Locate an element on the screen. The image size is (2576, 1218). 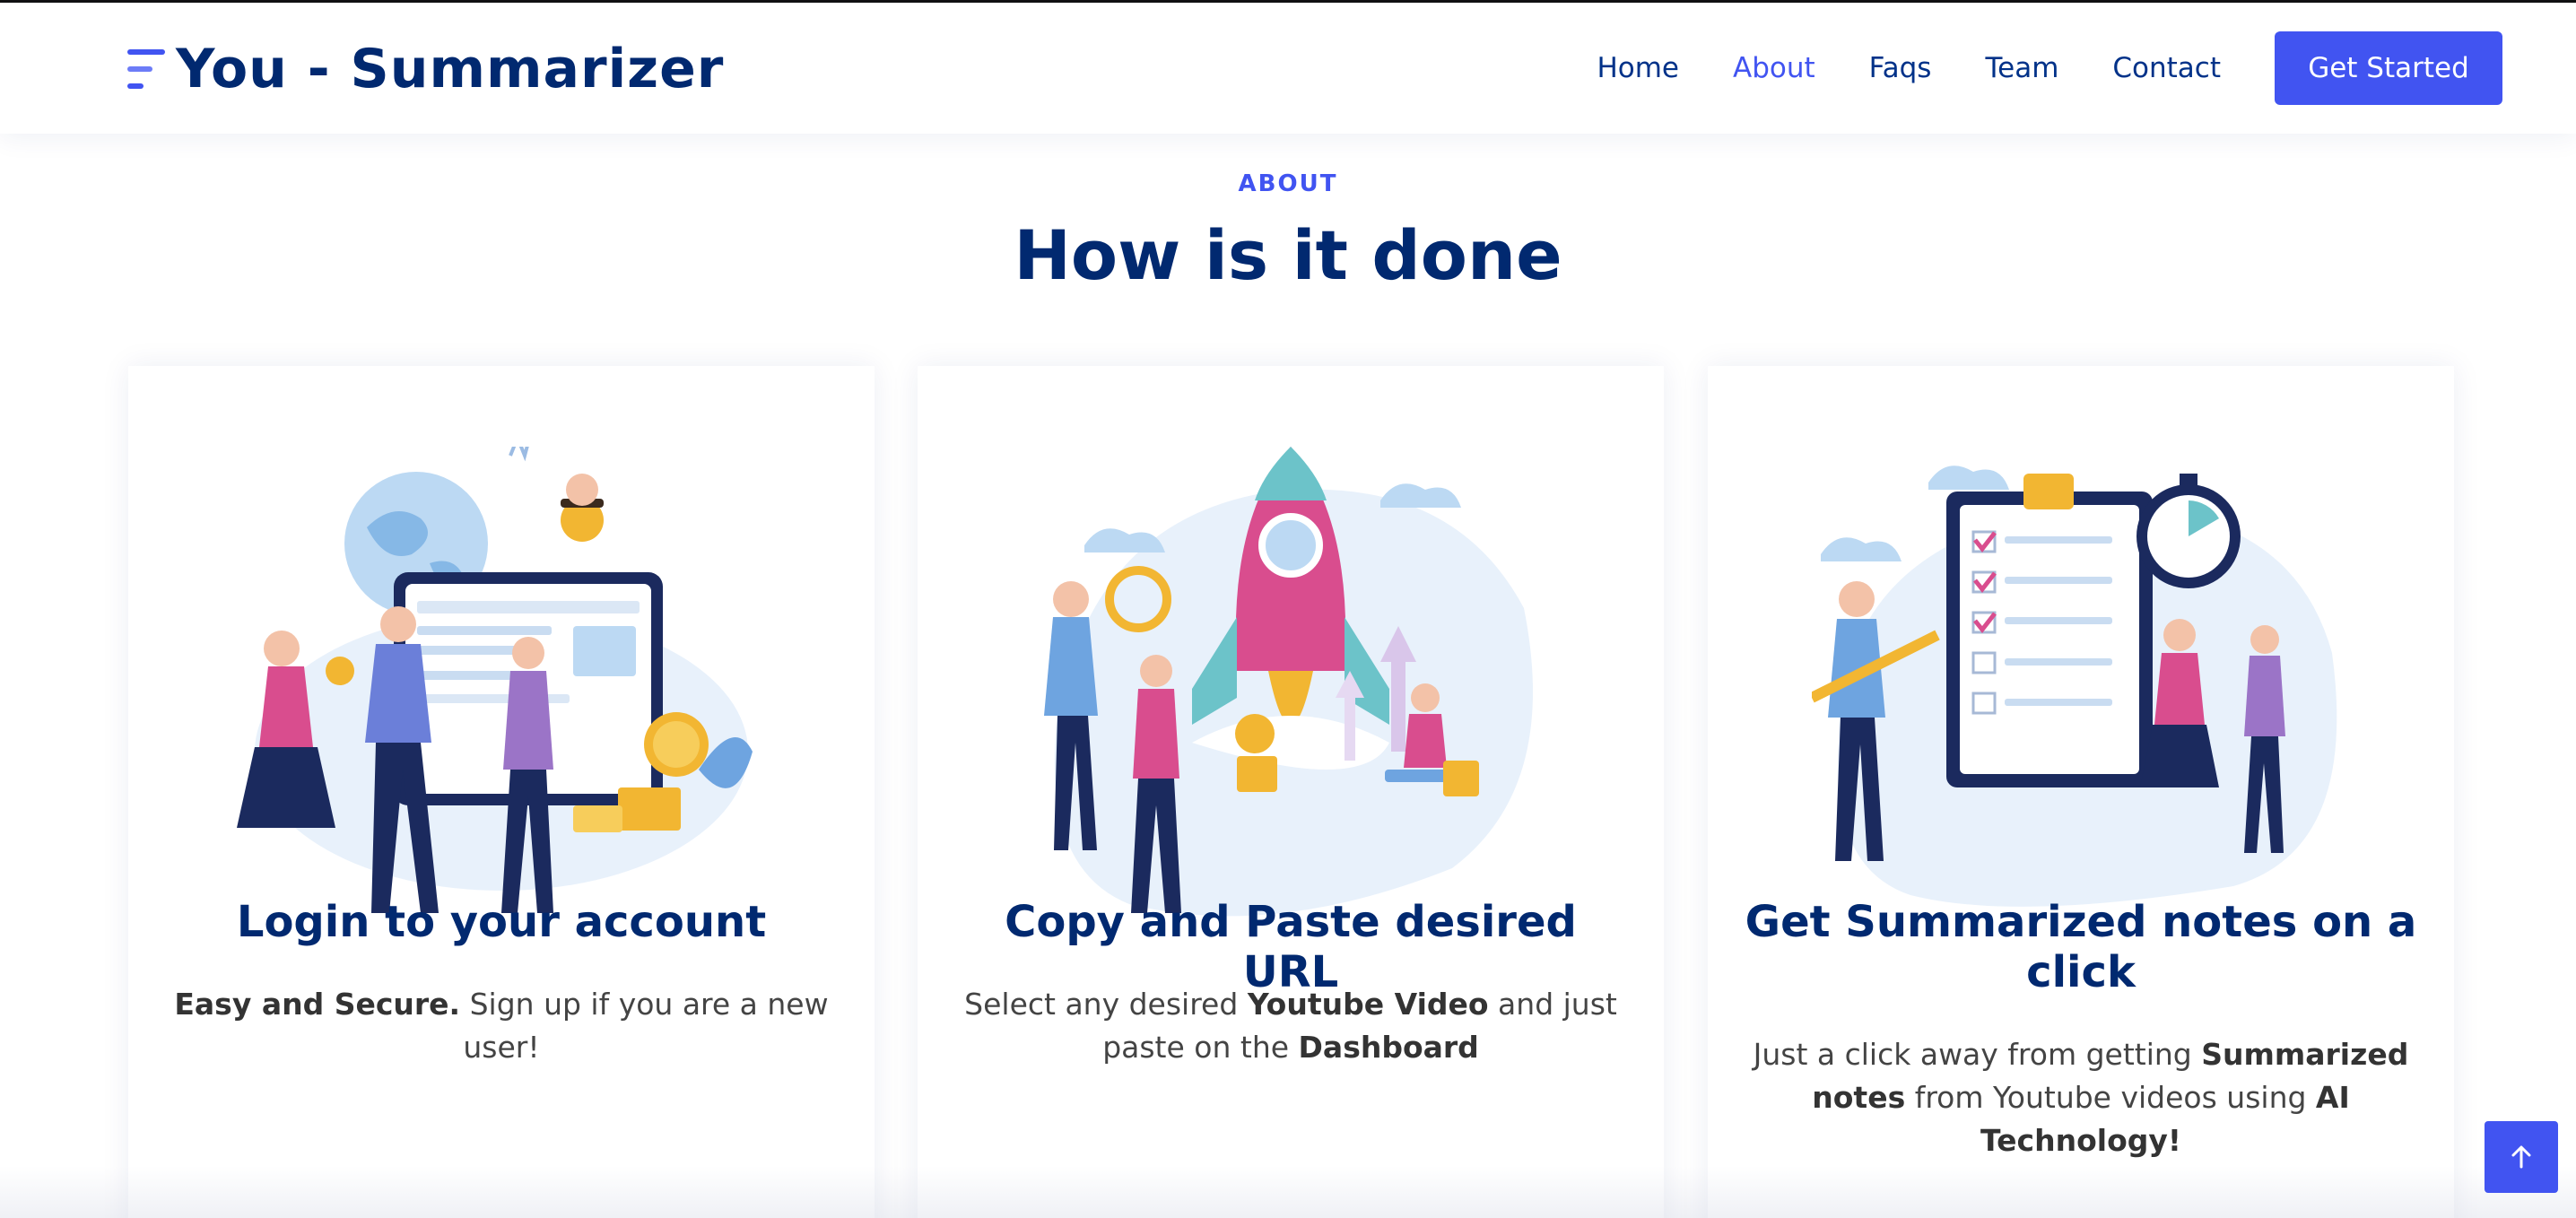
nav-about: About is located at coordinates (1774, 68).